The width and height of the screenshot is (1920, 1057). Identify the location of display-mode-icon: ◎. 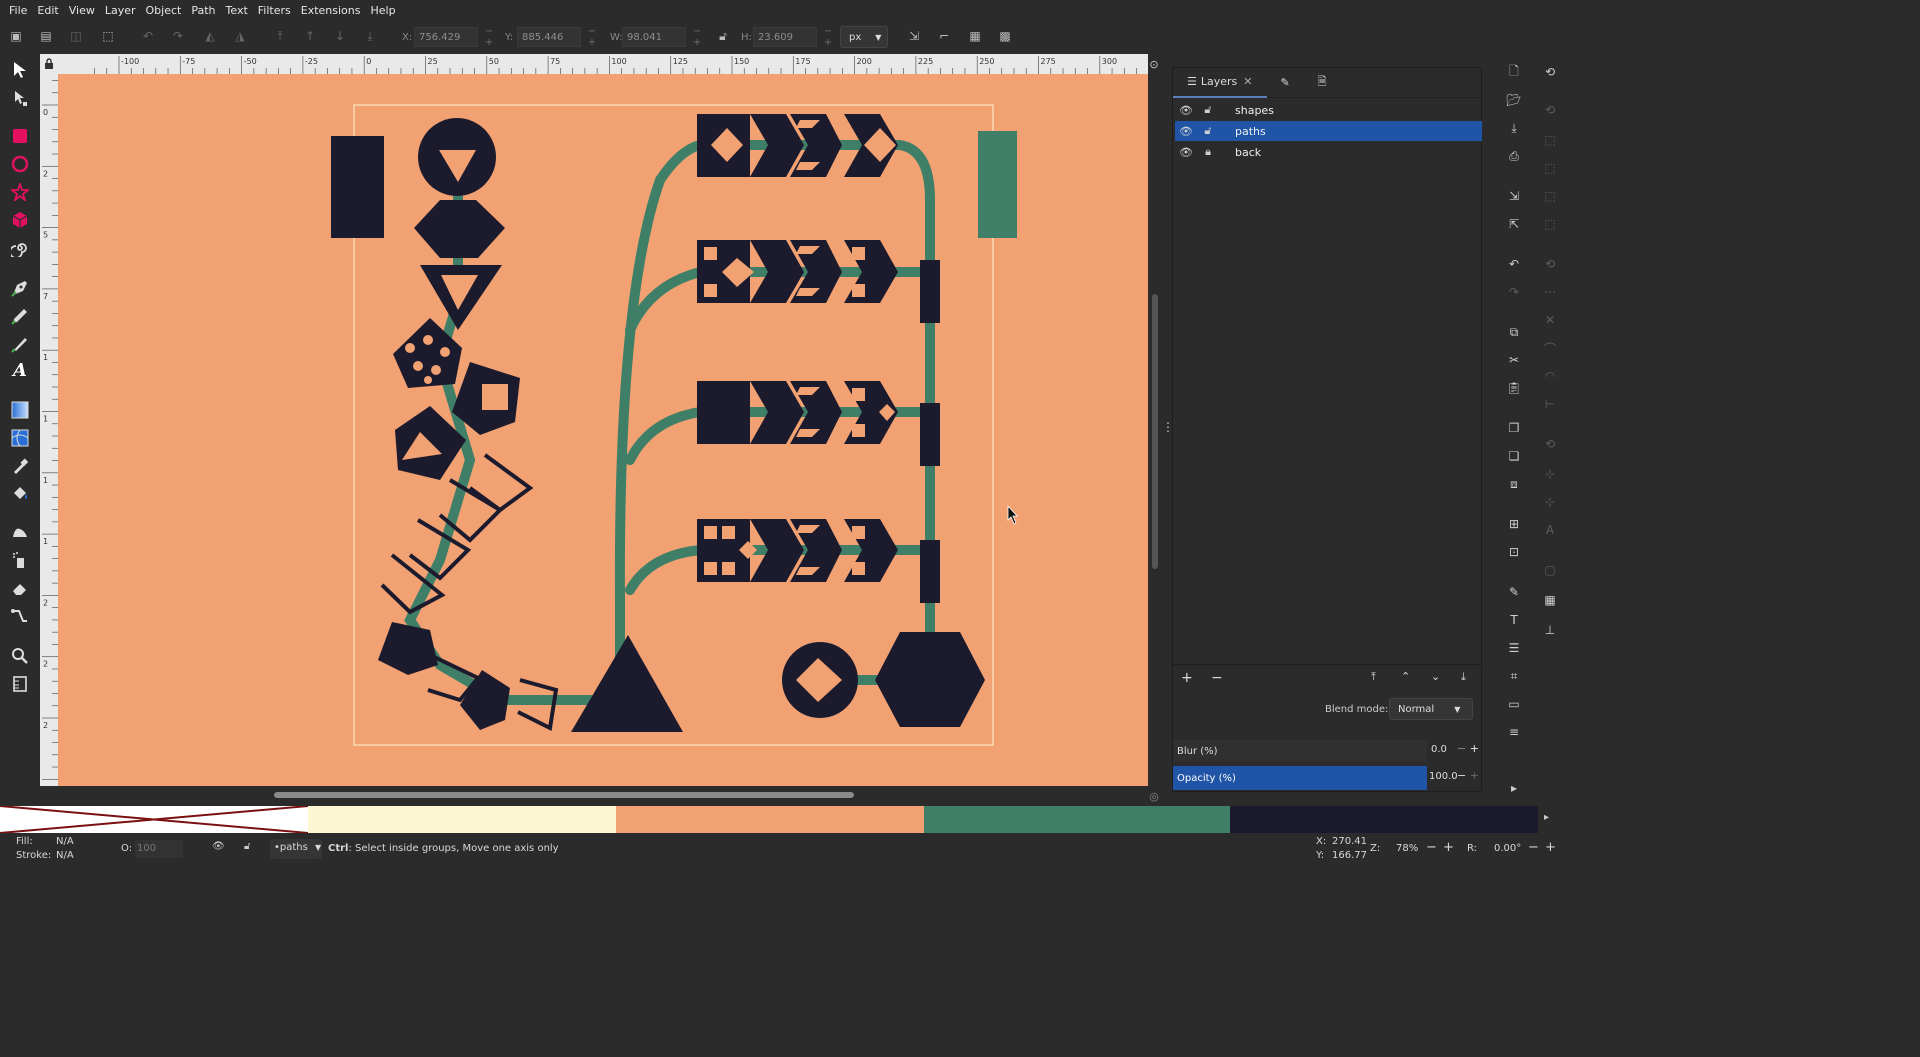
(1154, 796).